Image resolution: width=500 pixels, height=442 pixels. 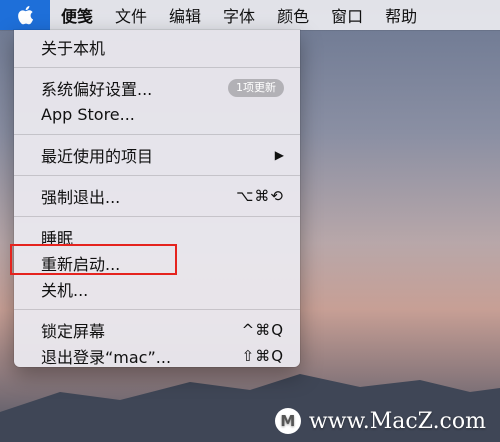 What do you see at coordinates (397, 421) in the screenshot?
I see `watermark-text: www.MacZ.com` at bounding box center [397, 421].